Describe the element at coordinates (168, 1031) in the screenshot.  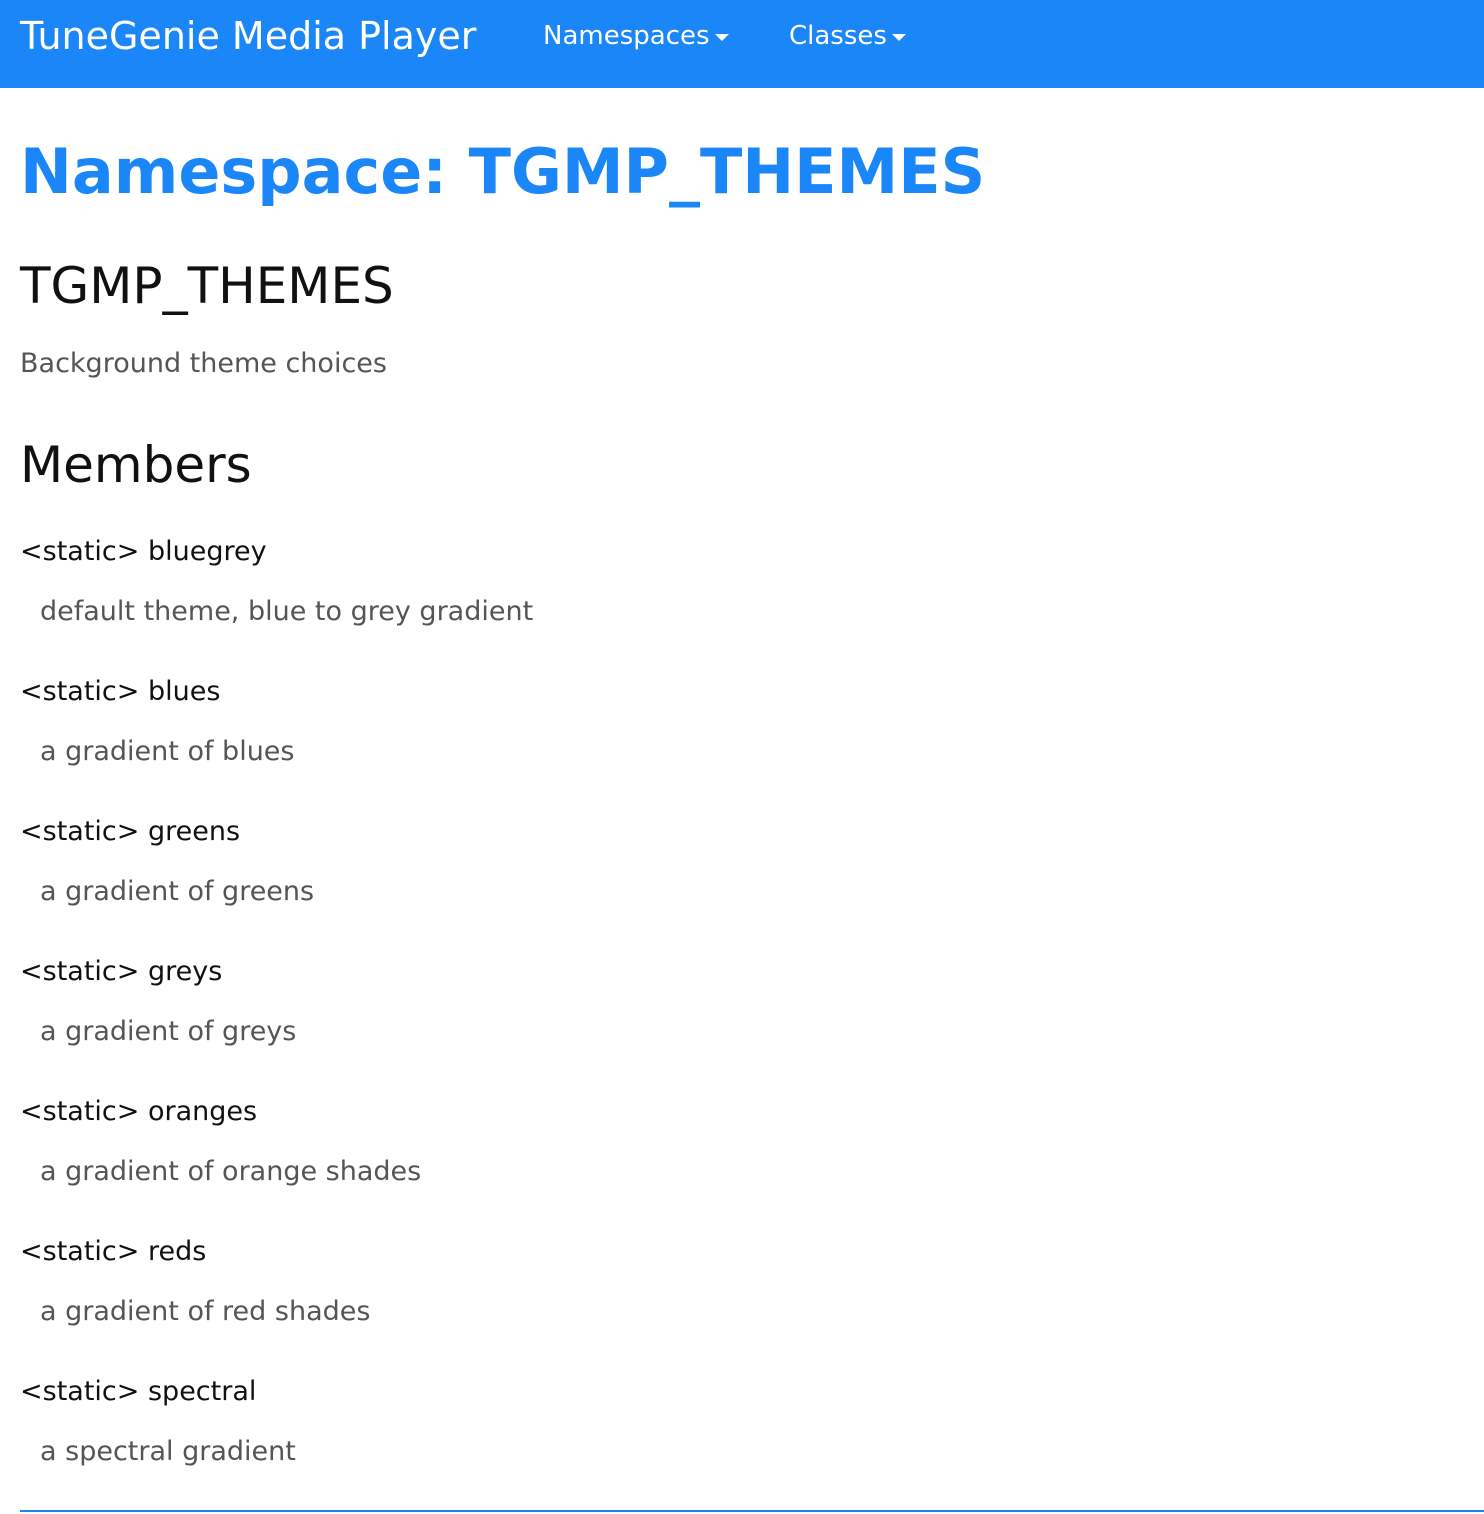
I see `member-description: a gradient of greys` at that location.